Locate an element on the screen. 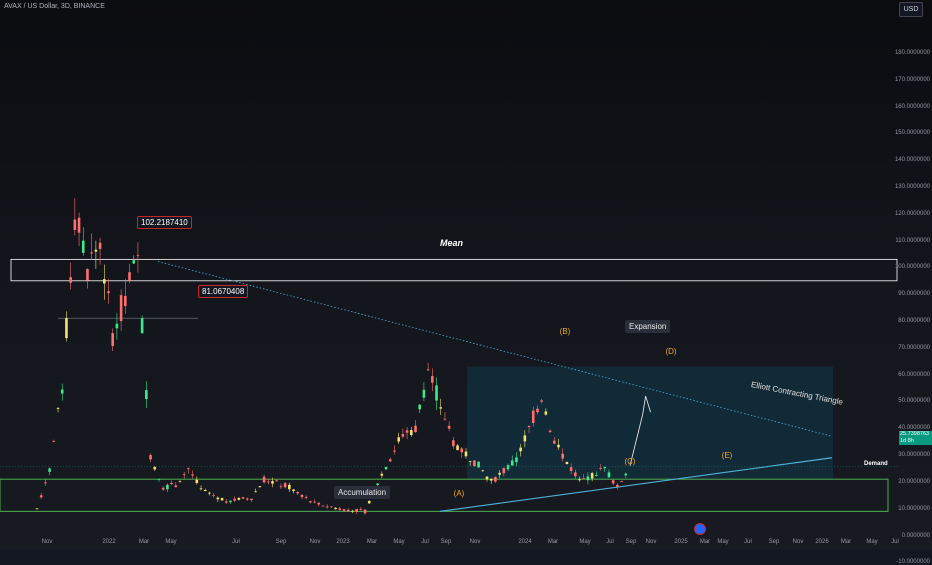  accumulation-label: Accumulation is located at coordinates (362, 492).